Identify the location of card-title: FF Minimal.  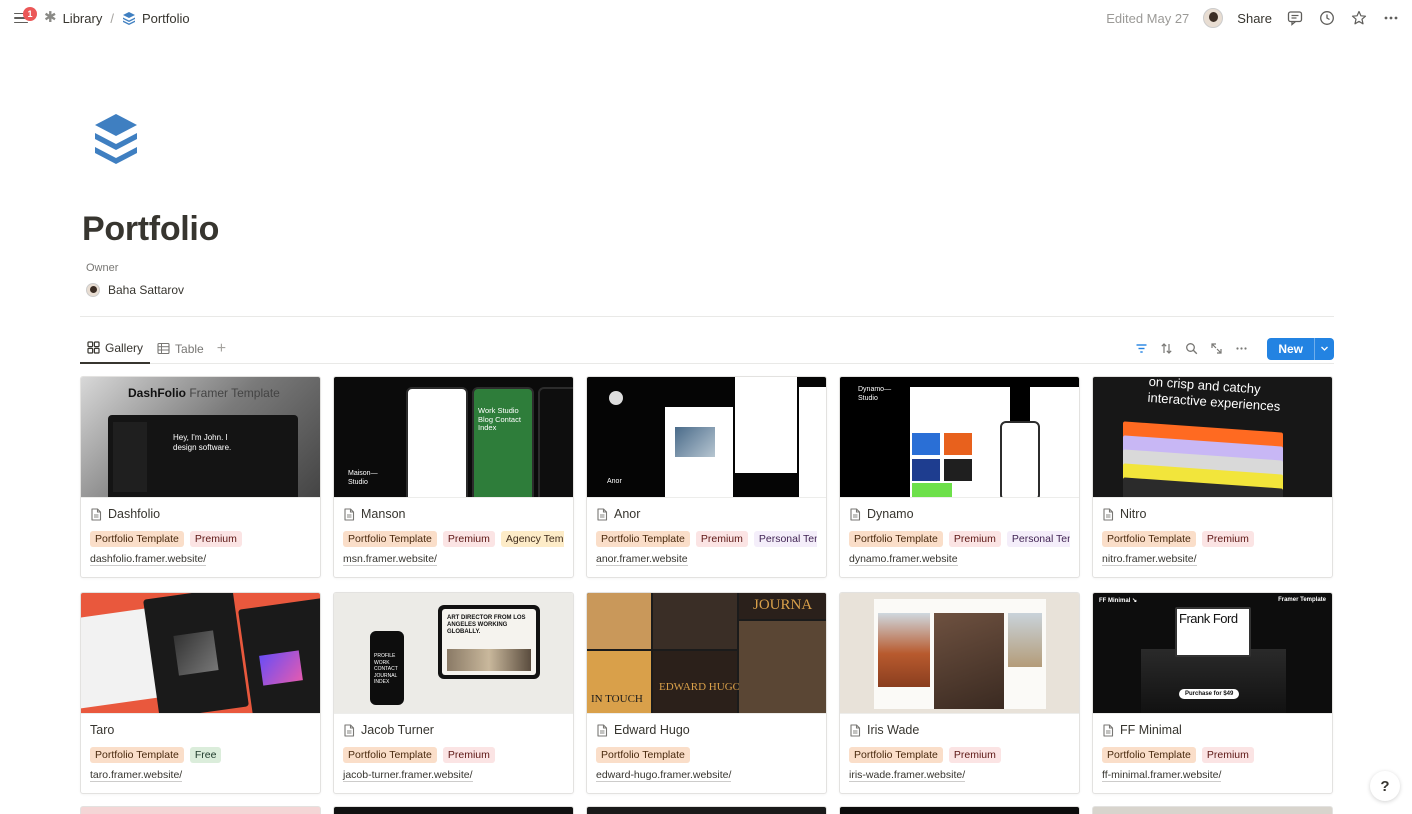
(1151, 730).